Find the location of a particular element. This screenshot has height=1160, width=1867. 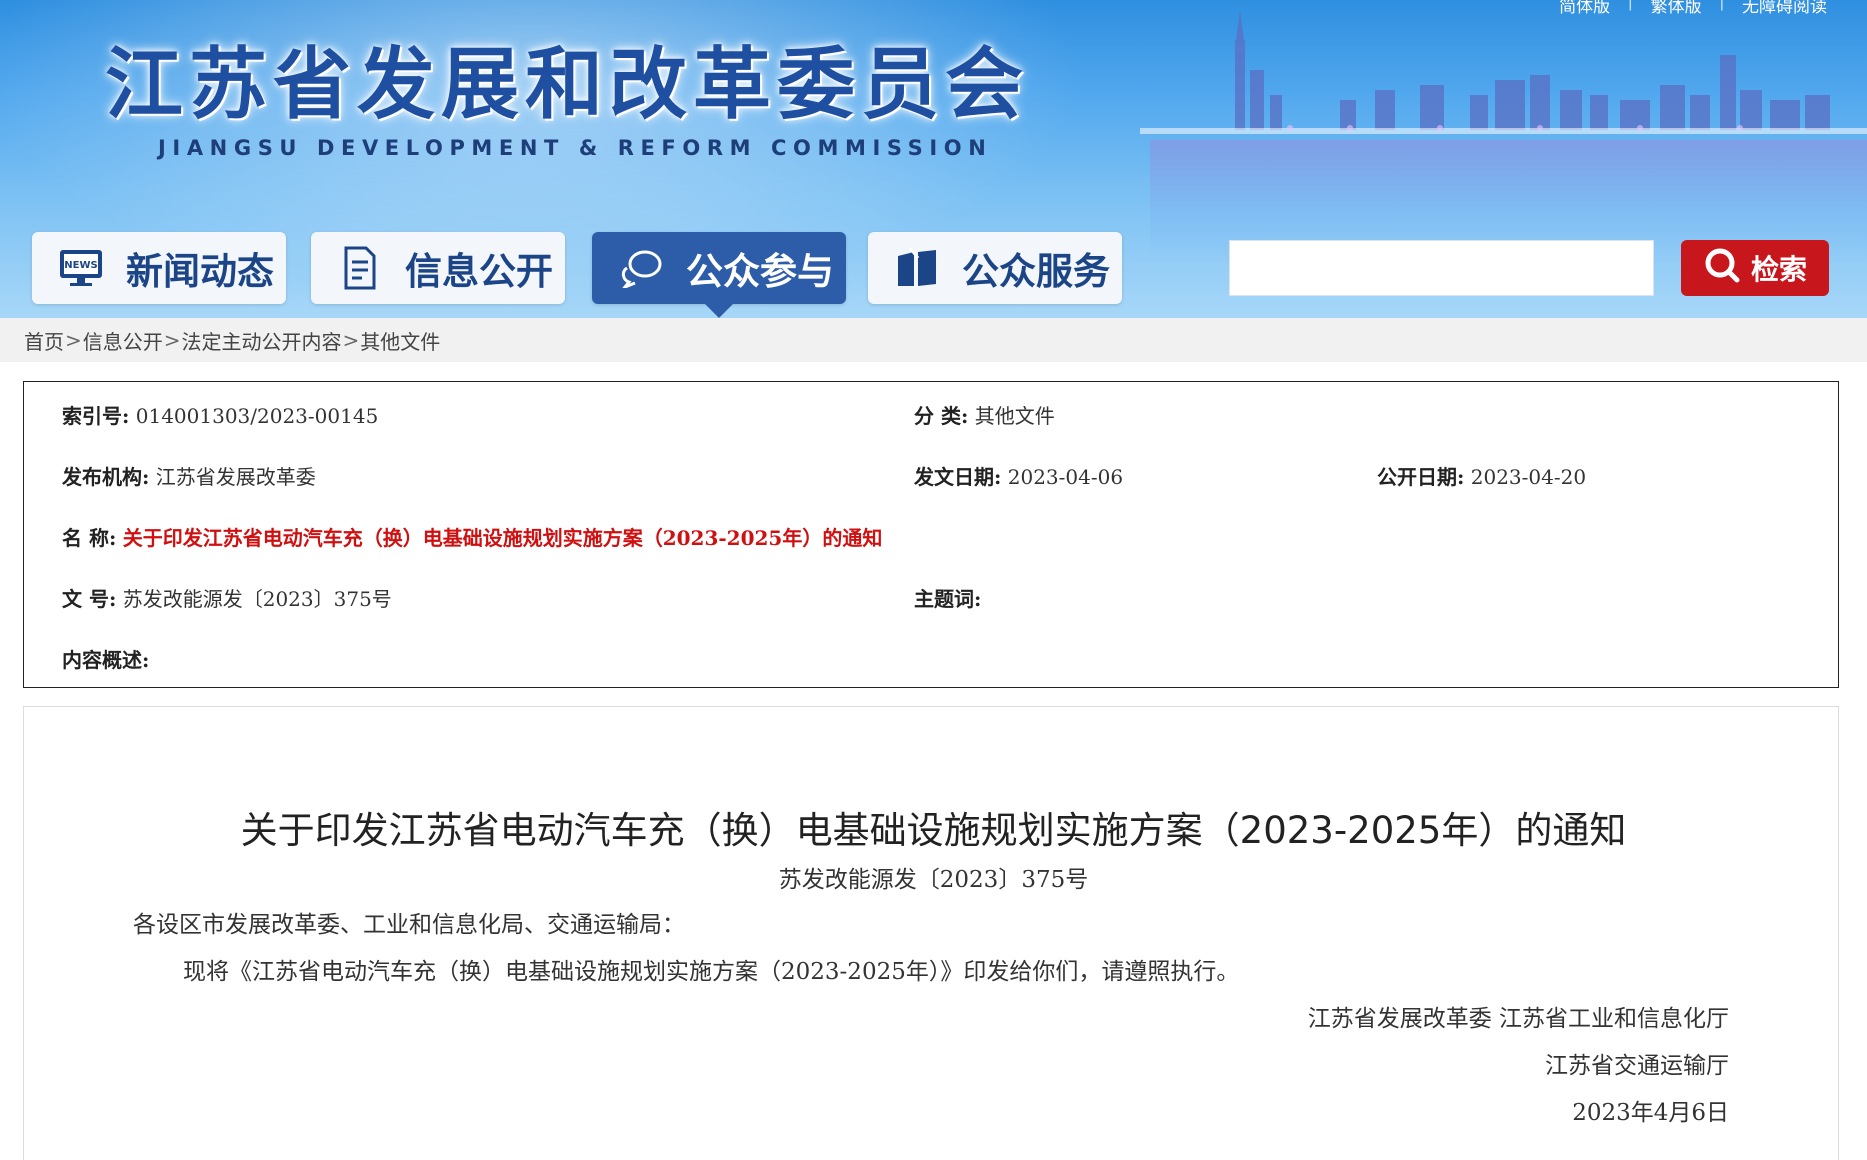

nav-news-label: 新闻动态 is located at coordinates (200, 271).